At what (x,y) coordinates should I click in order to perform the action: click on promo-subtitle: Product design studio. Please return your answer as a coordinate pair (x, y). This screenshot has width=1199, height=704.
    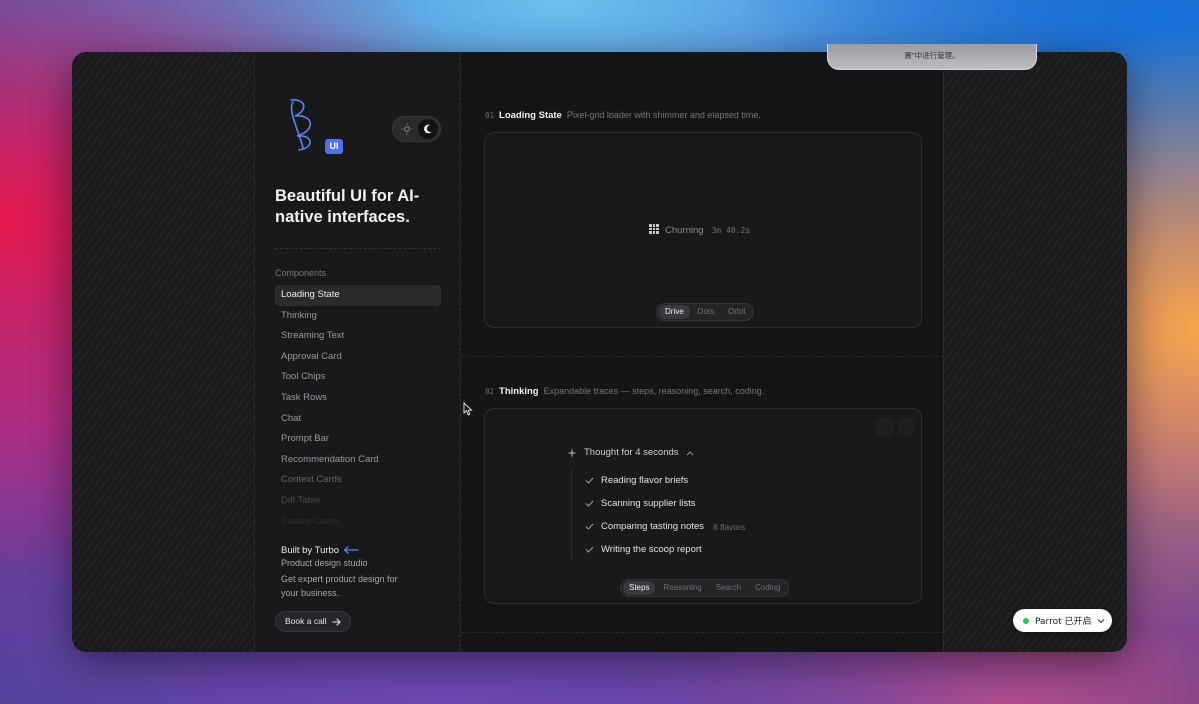
    Looking at the image, I should click on (324, 563).